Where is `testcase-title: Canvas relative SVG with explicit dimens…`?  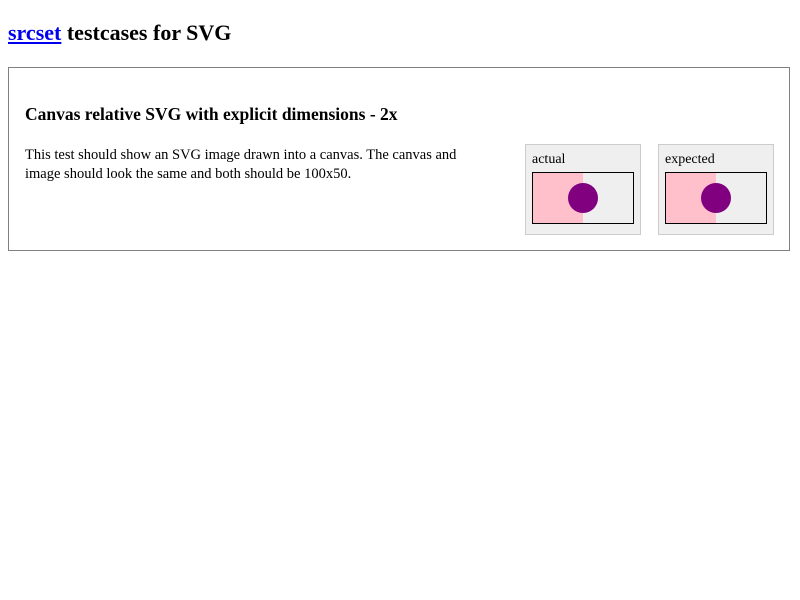 testcase-title: Canvas relative SVG with explicit dimens… is located at coordinates (211, 114).